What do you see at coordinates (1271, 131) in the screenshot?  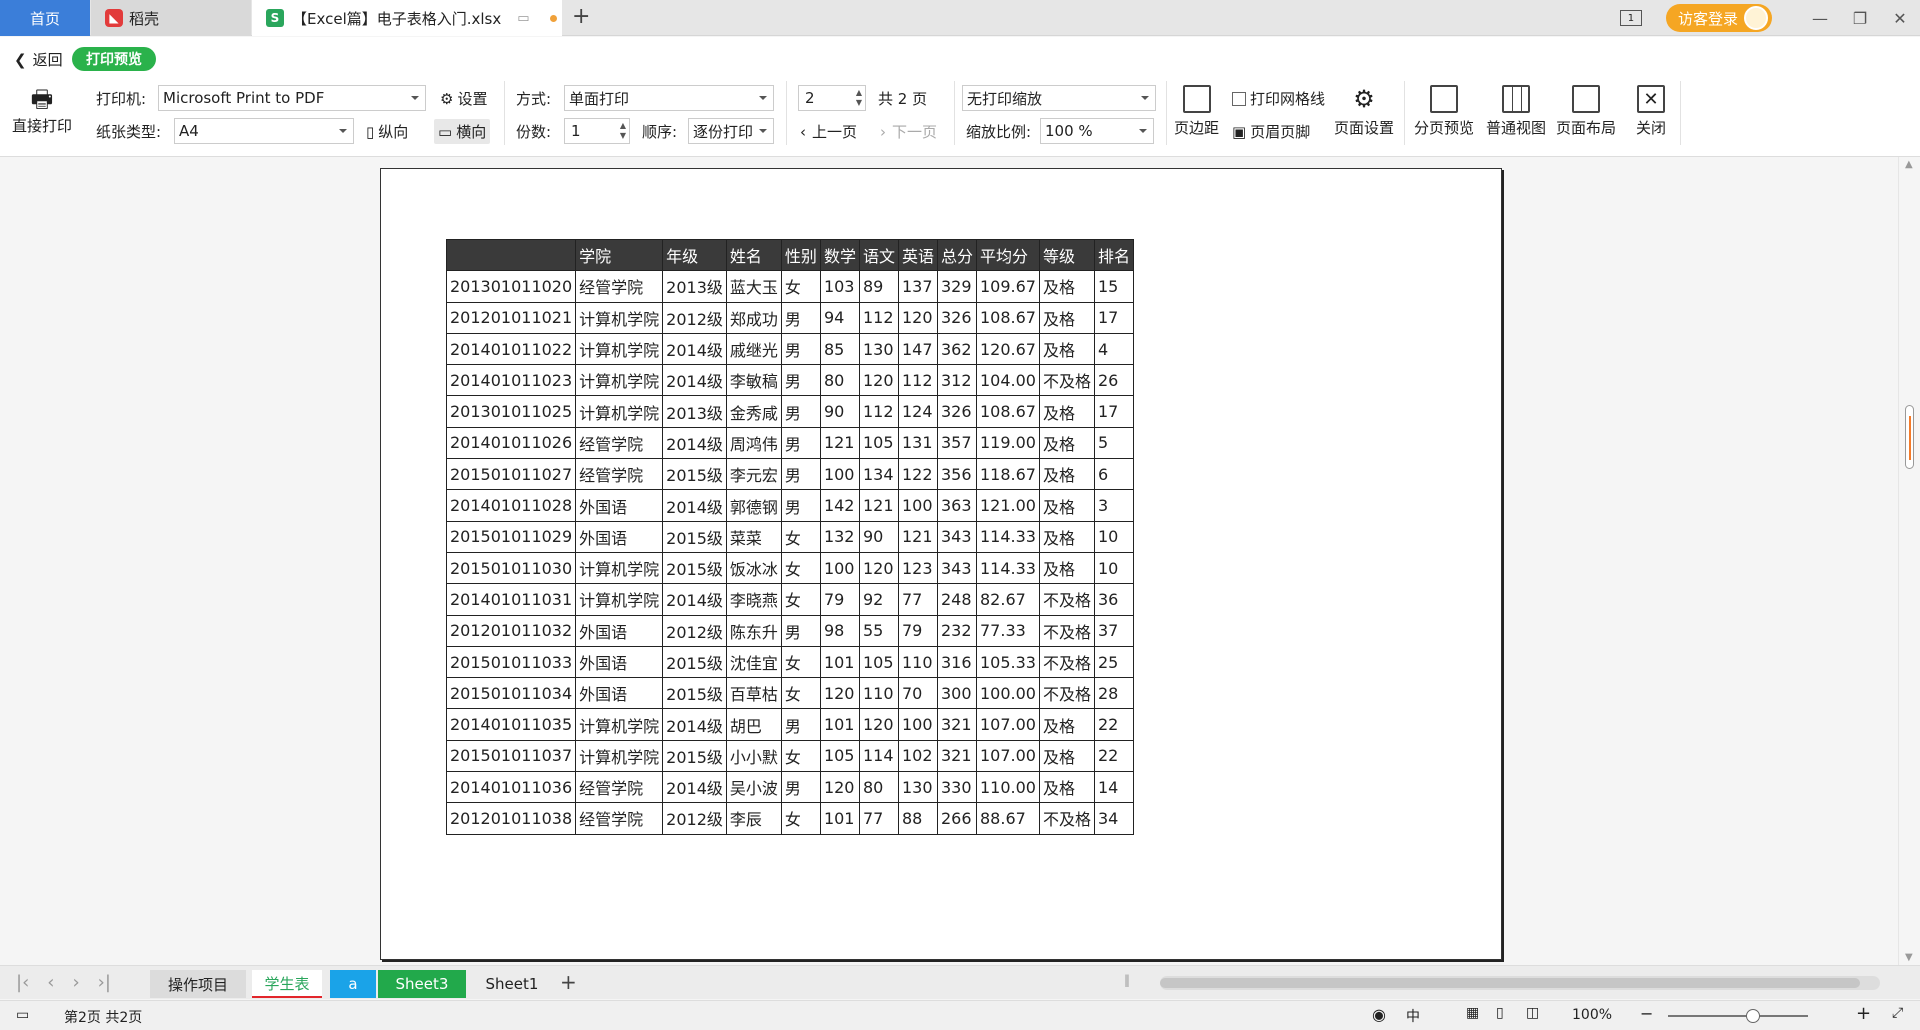 I see `header-footer-button: ▣ 页眉页脚` at bounding box center [1271, 131].